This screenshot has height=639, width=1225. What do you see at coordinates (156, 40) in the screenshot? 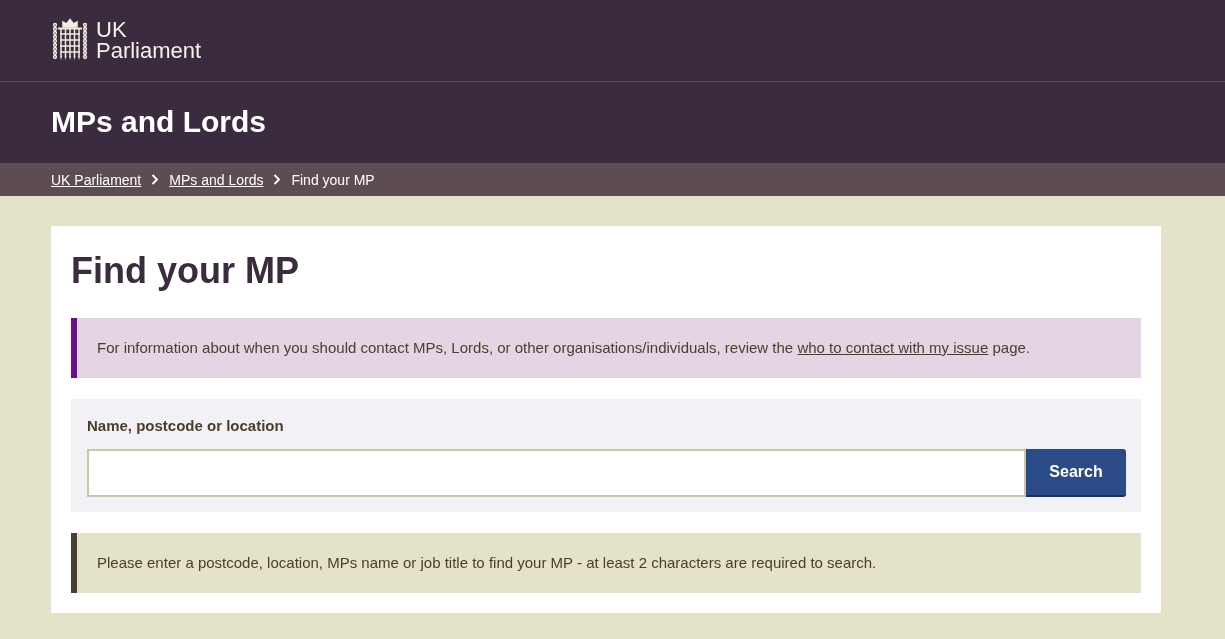
I see `logo-text: UK Parliament` at bounding box center [156, 40].